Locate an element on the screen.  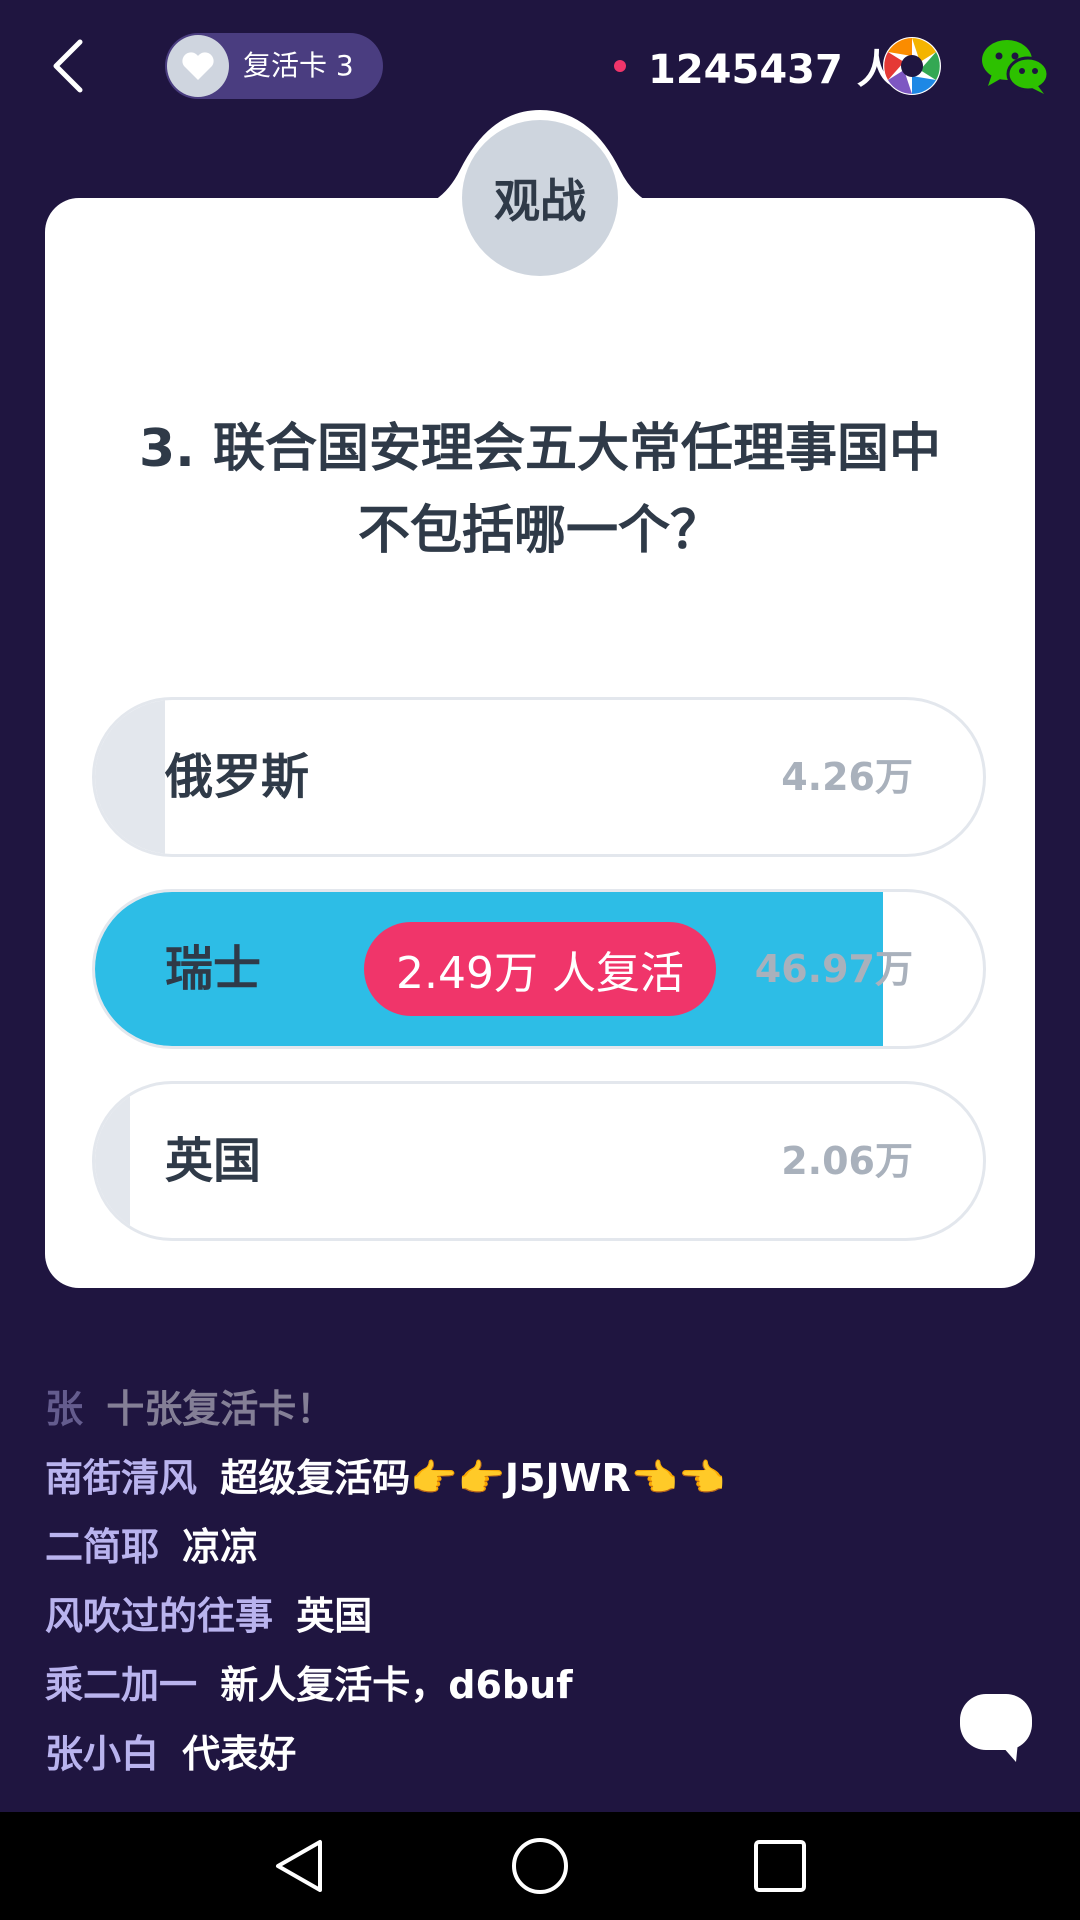
online-count-text: 1245437 人 is located at coordinates (772, 70).